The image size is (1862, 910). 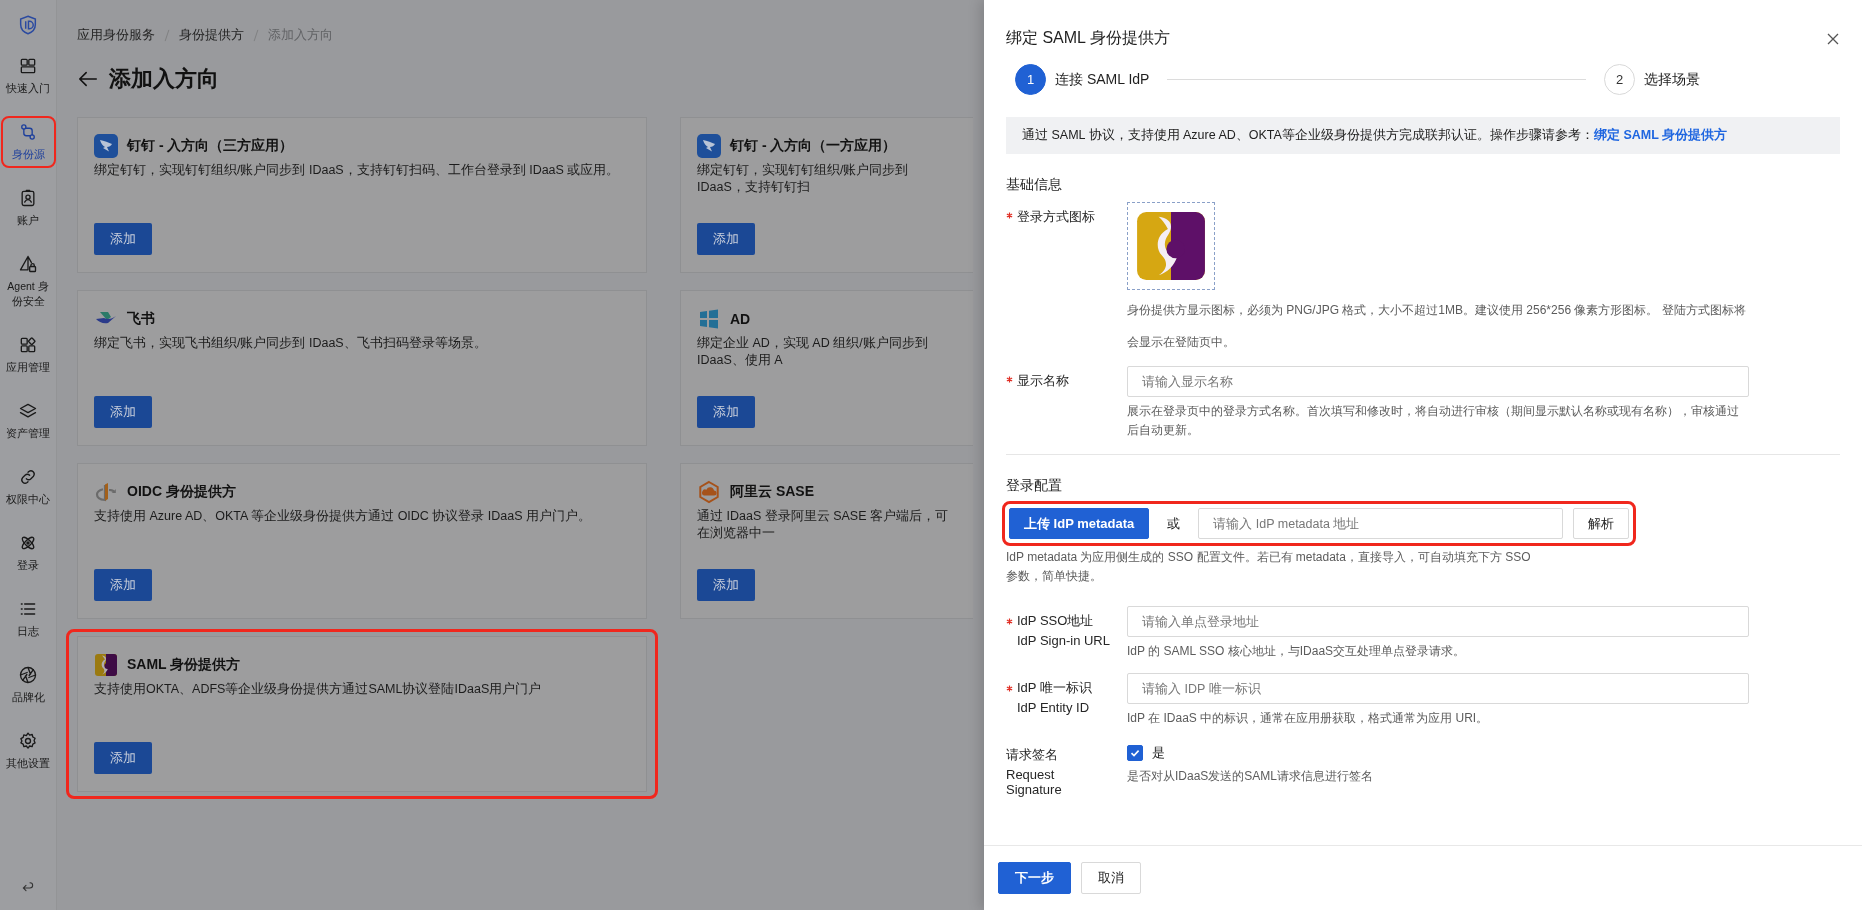 What do you see at coordinates (211, 35) in the screenshot?
I see `breadcrumb-item: 身份提供方` at bounding box center [211, 35].